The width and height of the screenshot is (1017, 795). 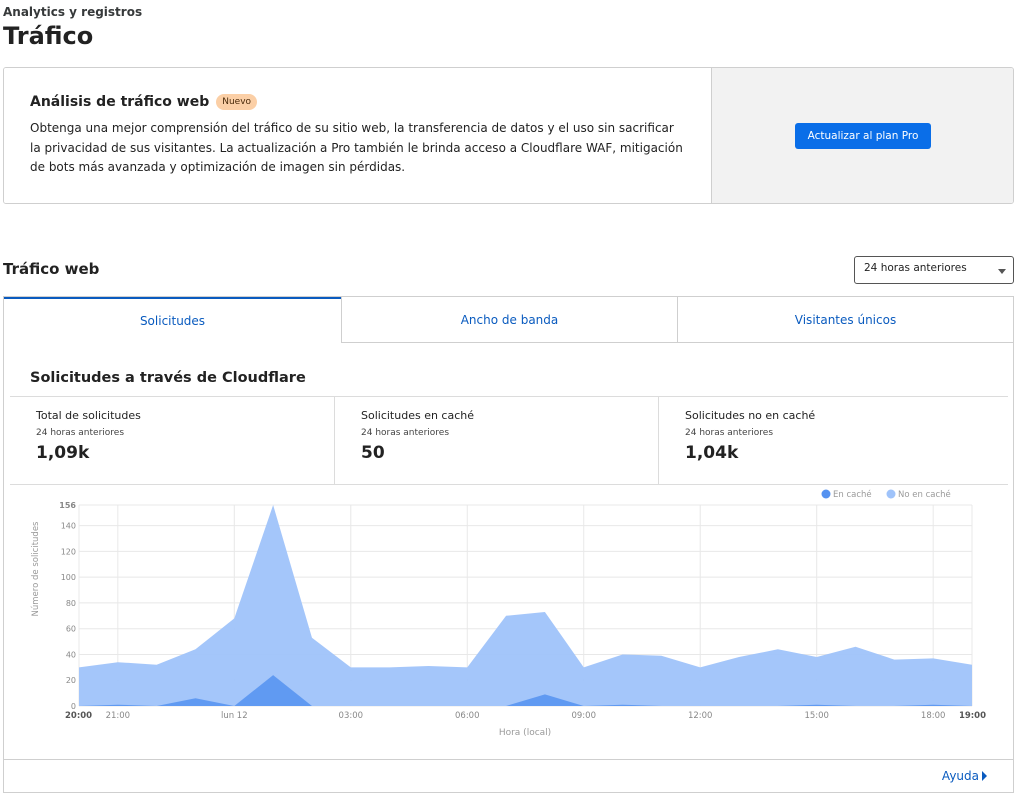 What do you see at coordinates (71, 654) in the screenshot?
I see `y-tick-label: 40` at bounding box center [71, 654].